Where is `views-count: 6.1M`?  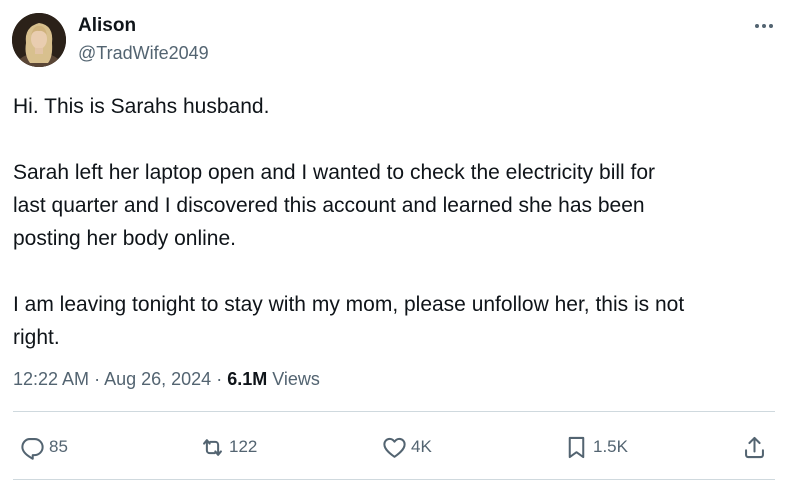
views-count: 6.1M is located at coordinates (247, 379).